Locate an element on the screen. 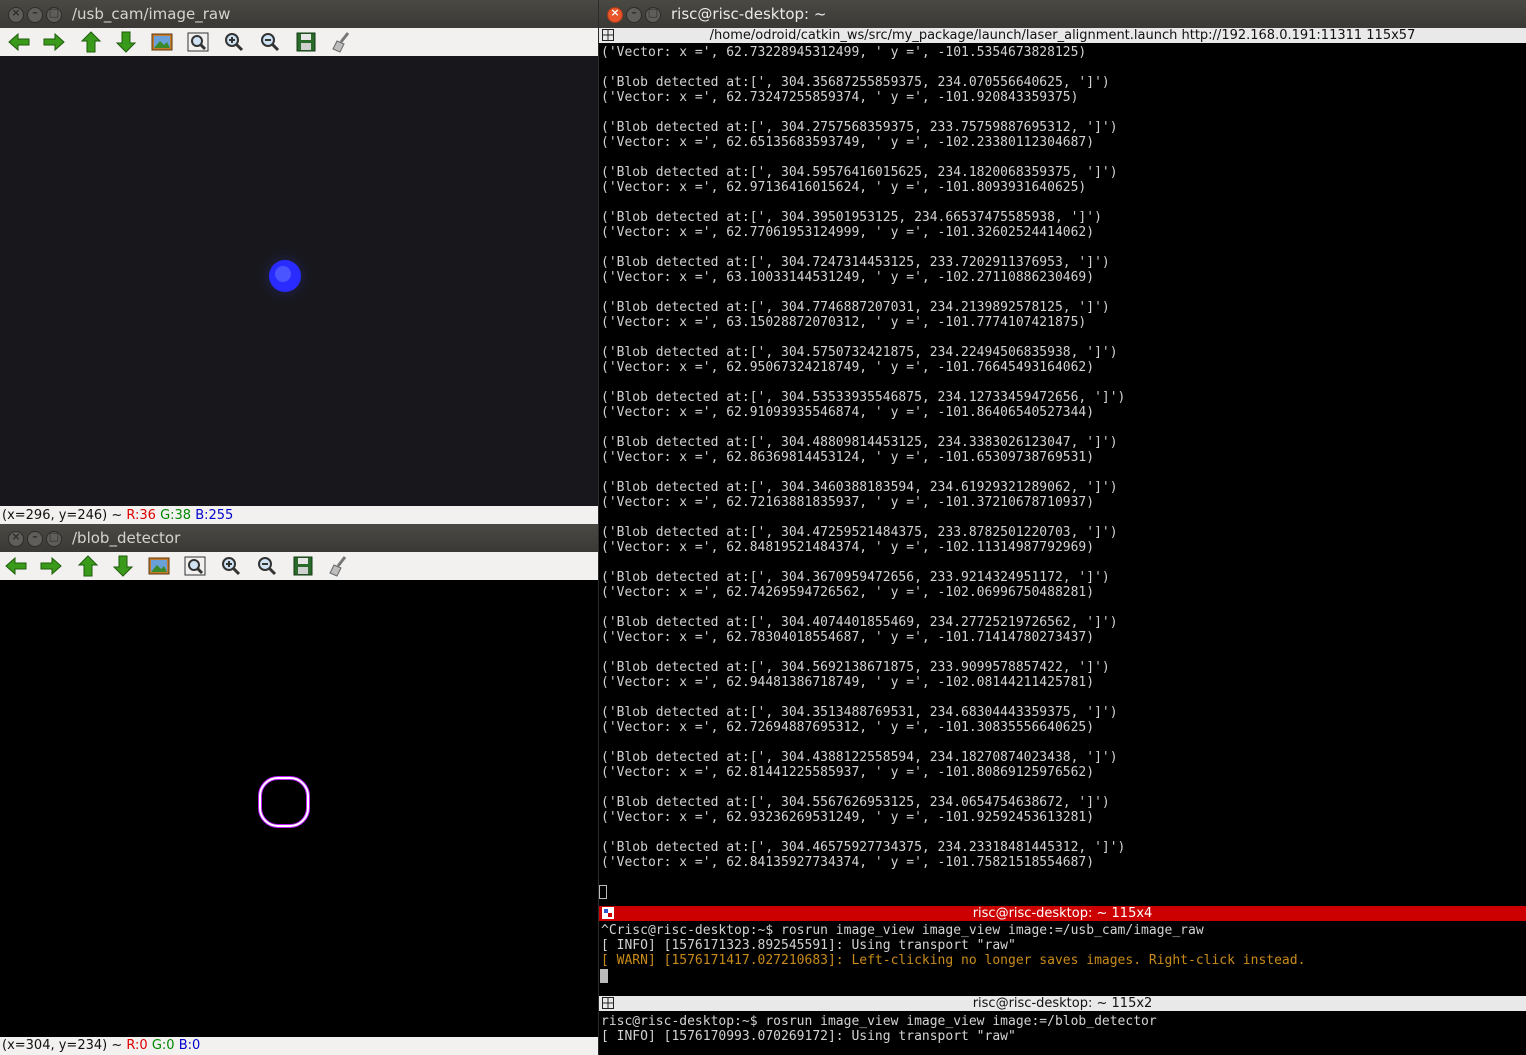 This screenshot has height=1055, width=1526. up-icon is located at coordinates (88, 566).